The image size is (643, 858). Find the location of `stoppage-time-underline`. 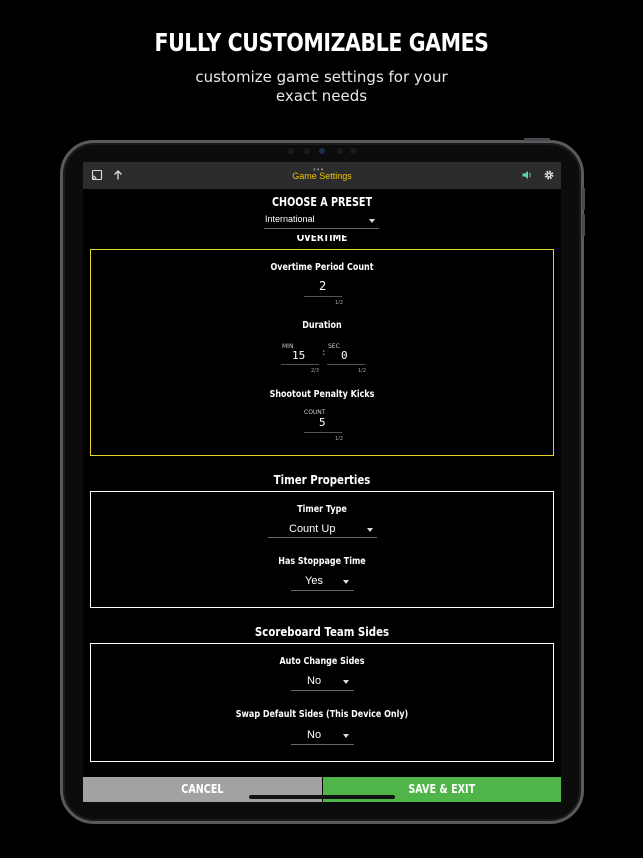

stoppage-time-underline is located at coordinates (322, 590).